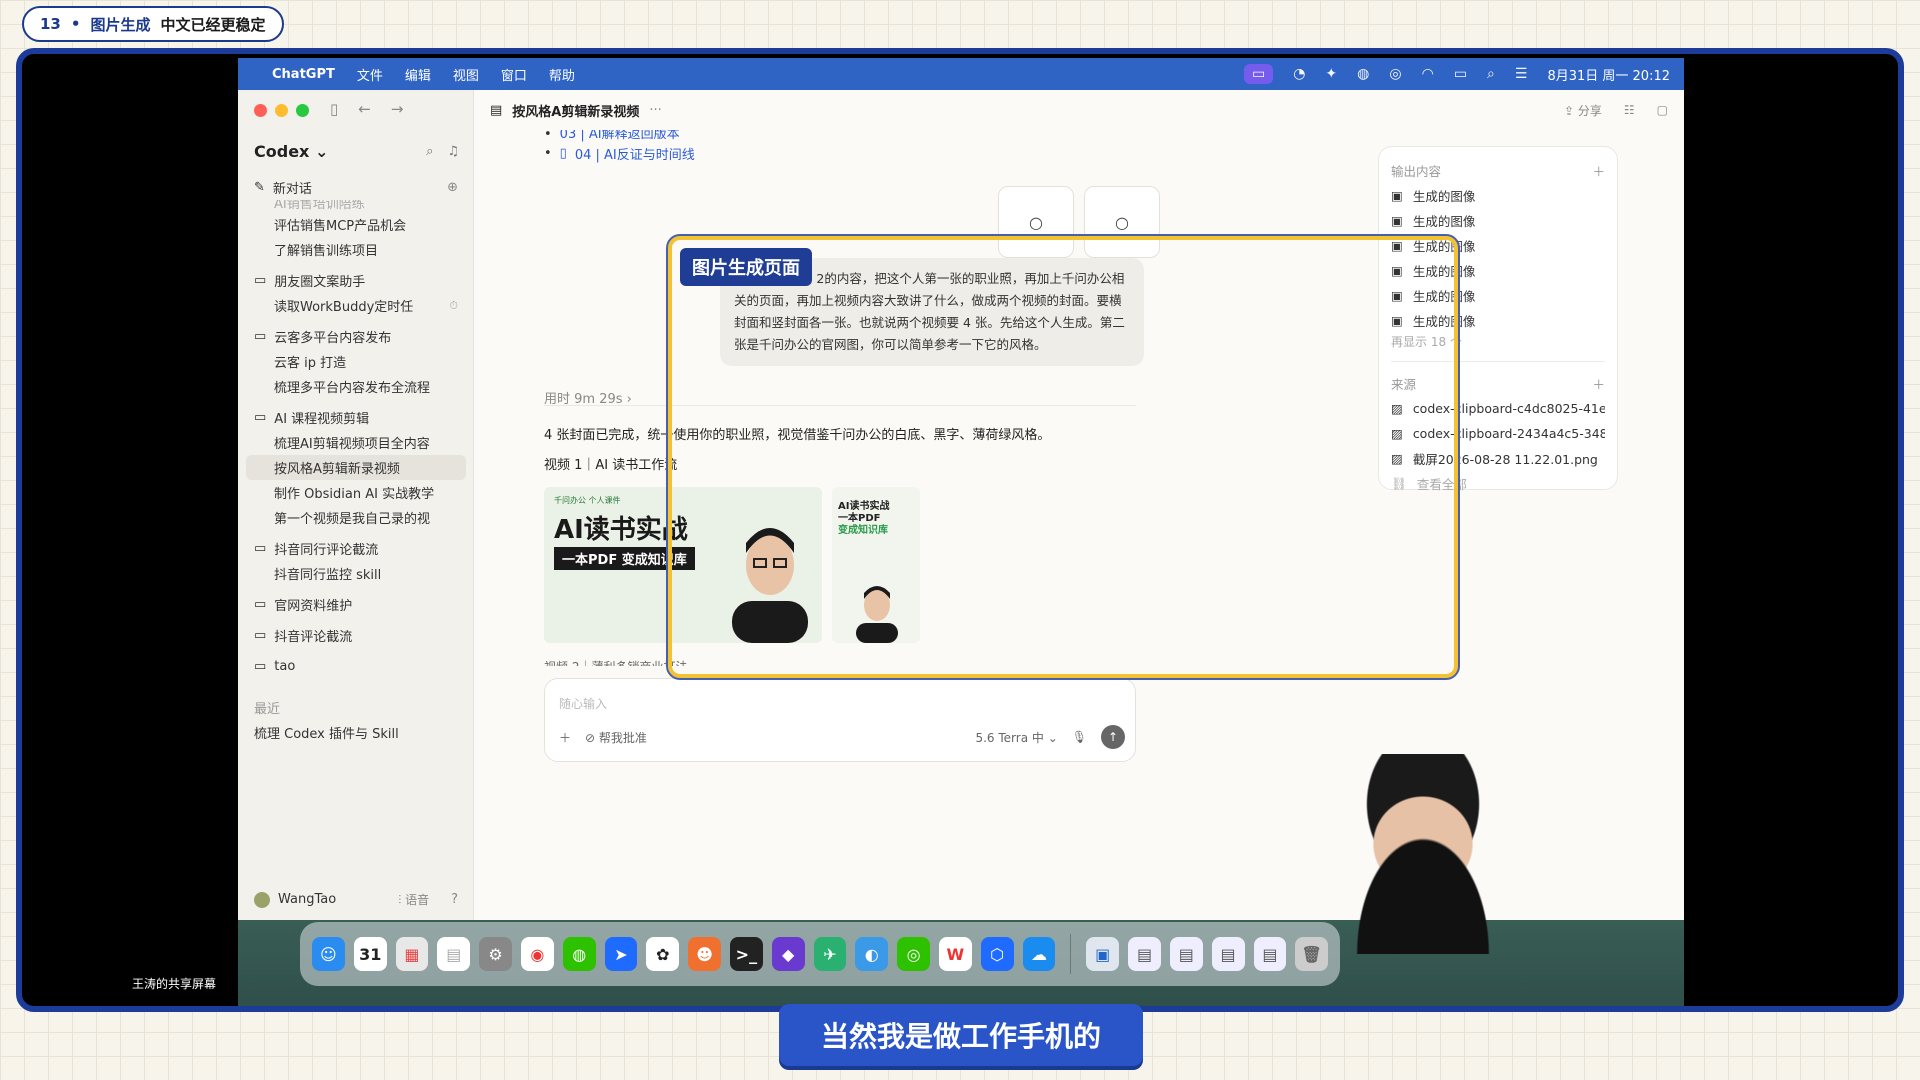  I want to click on recent-window-icon: ▣, so click(1103, 954).